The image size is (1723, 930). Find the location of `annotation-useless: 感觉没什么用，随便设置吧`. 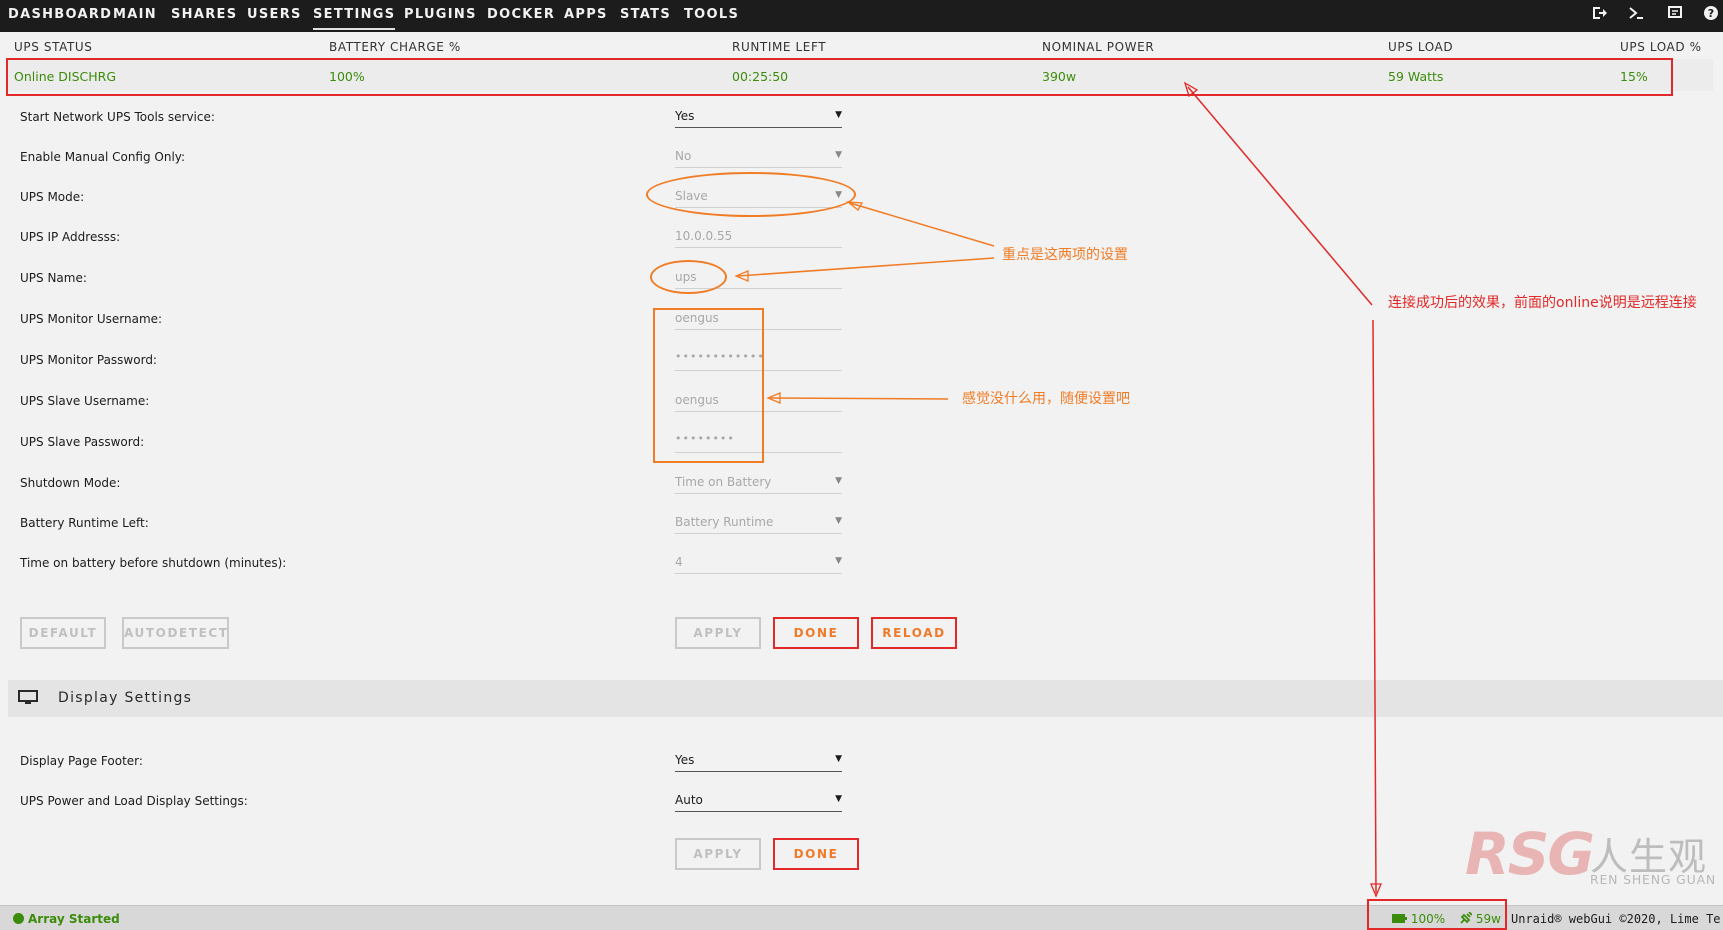

annotation-useless: 感觉没什么用，随便设置吧 is located at coordinates (1046, 399).